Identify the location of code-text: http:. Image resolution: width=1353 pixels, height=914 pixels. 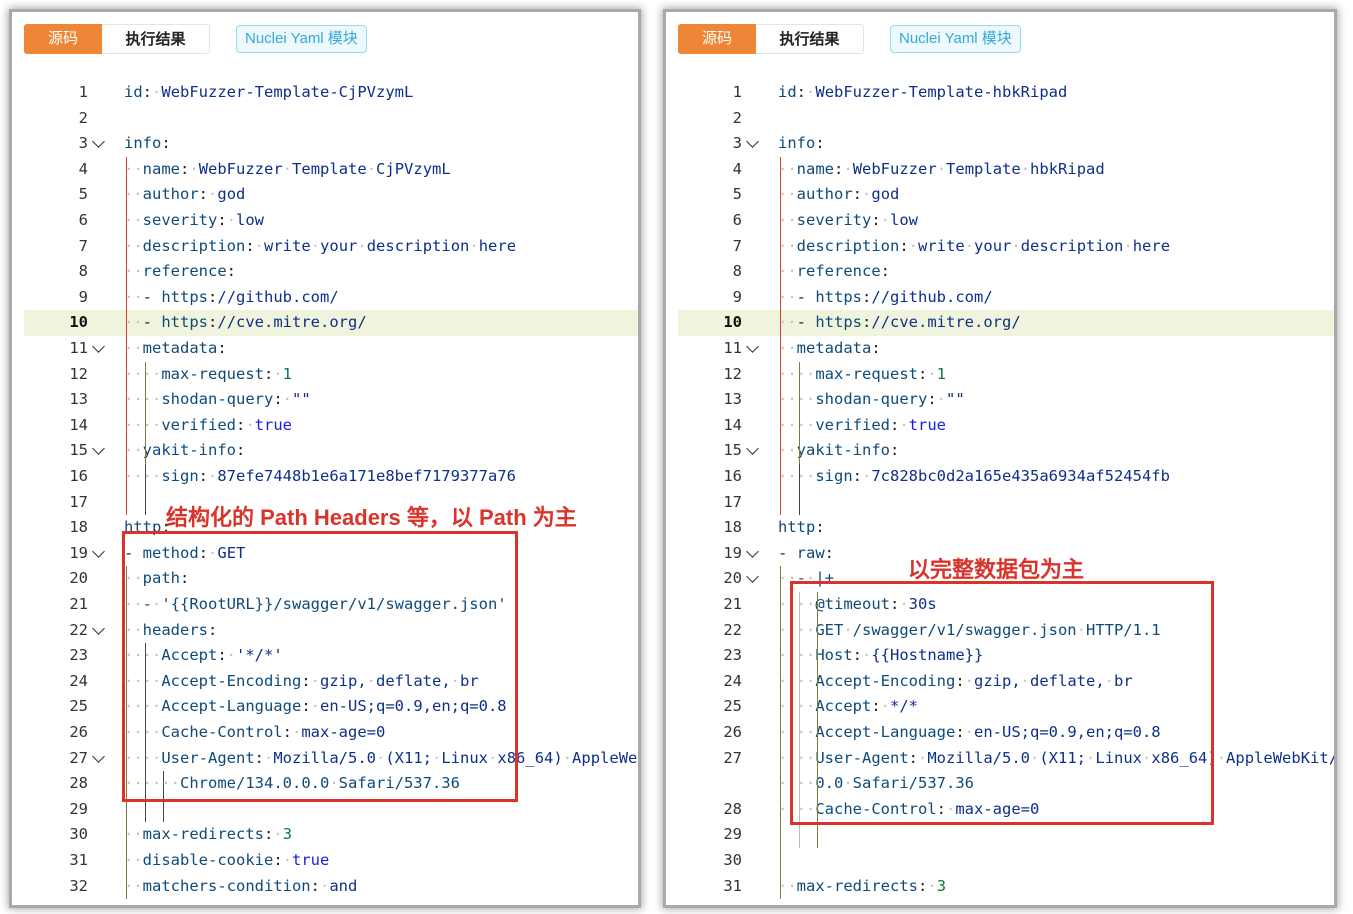
(801, 527).